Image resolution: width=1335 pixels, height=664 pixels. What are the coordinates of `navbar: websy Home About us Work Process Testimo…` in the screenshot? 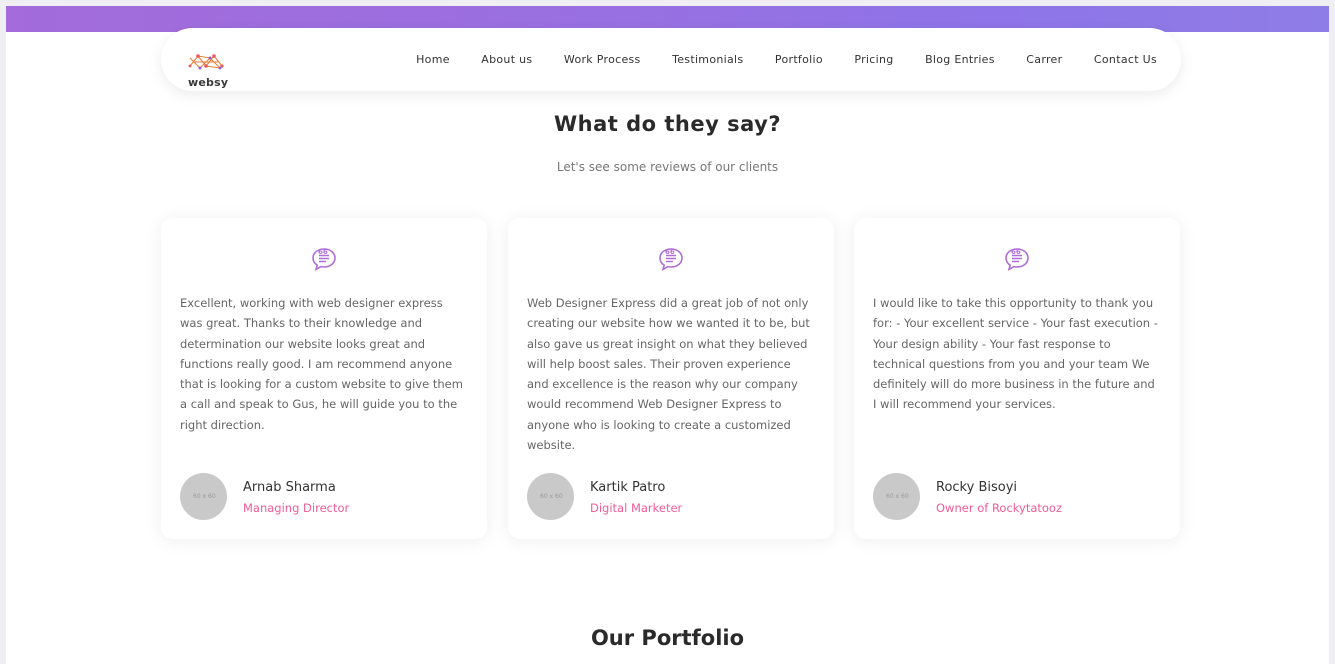 It's located at (671, 59).